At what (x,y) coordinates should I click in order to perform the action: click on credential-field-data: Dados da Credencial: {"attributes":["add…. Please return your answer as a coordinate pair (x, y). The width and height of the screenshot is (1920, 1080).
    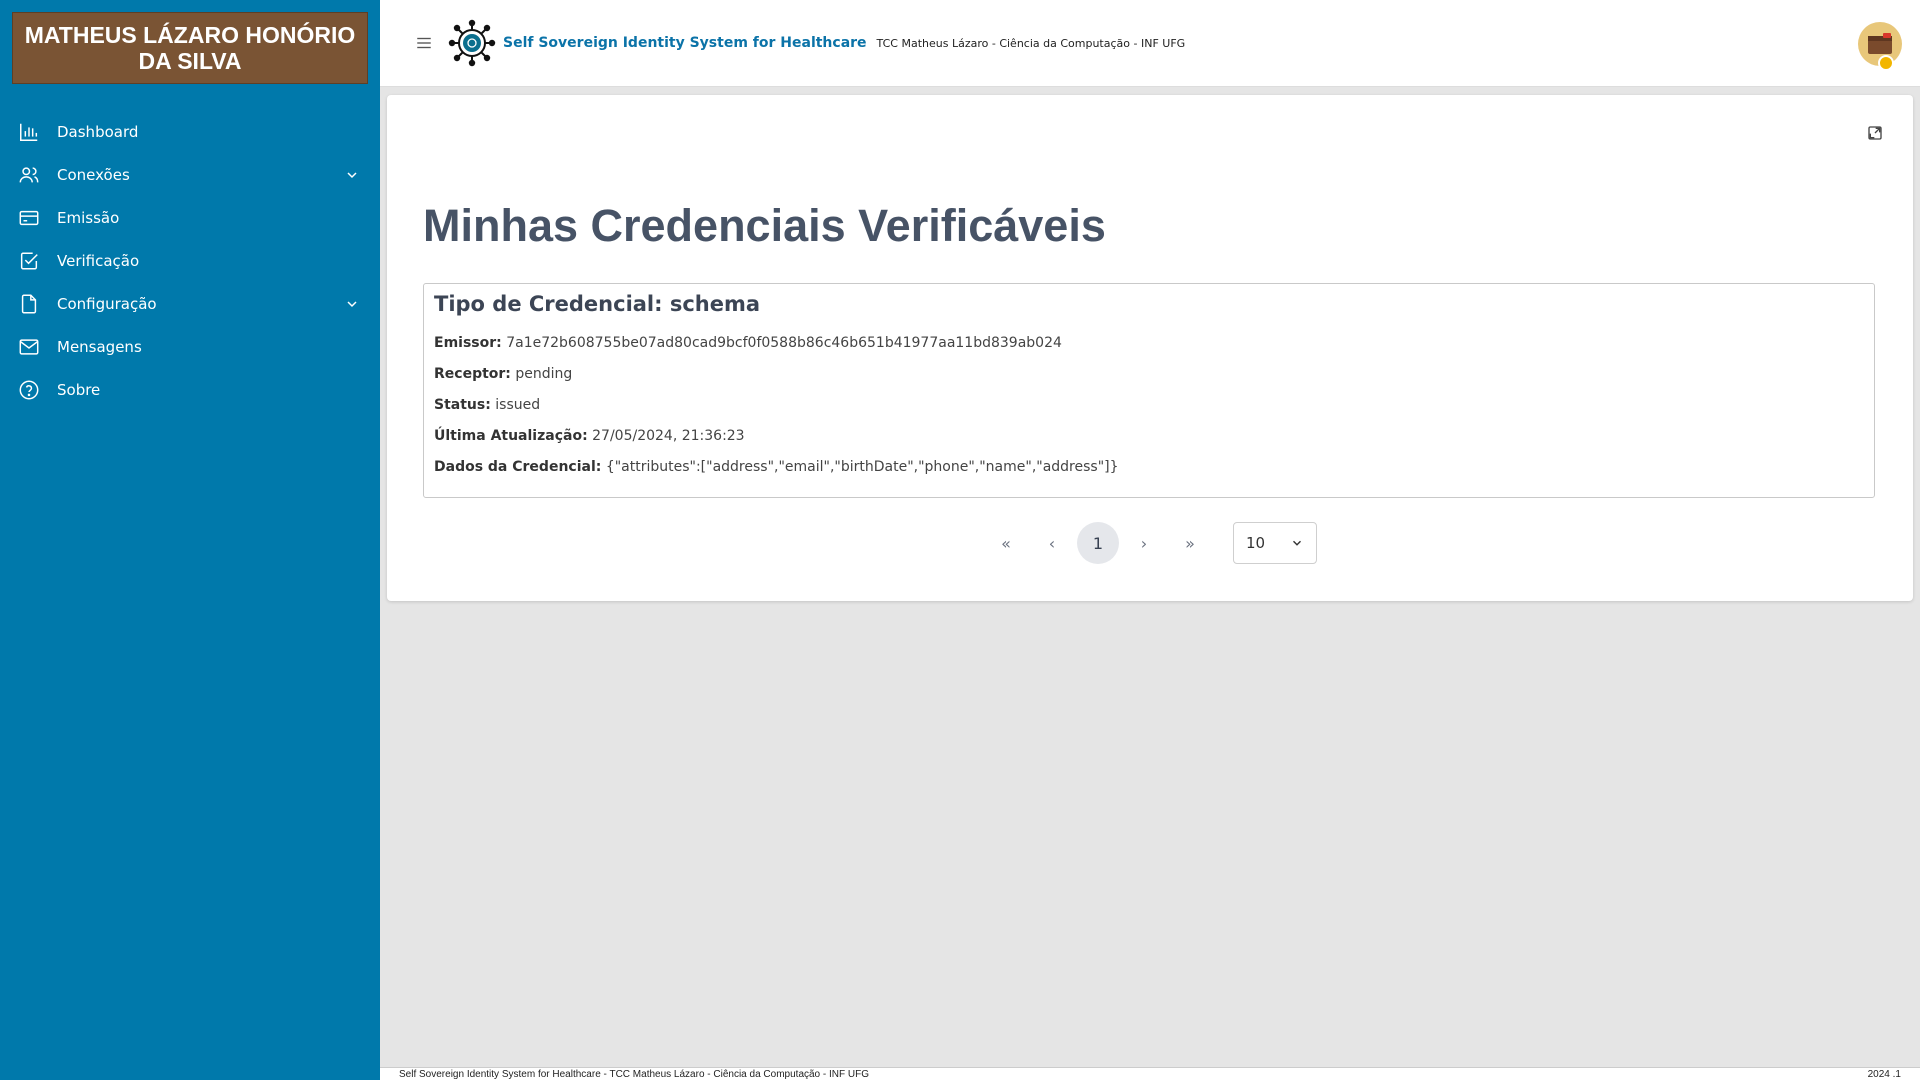
    Looking at the image, I should click on (1149, 467).